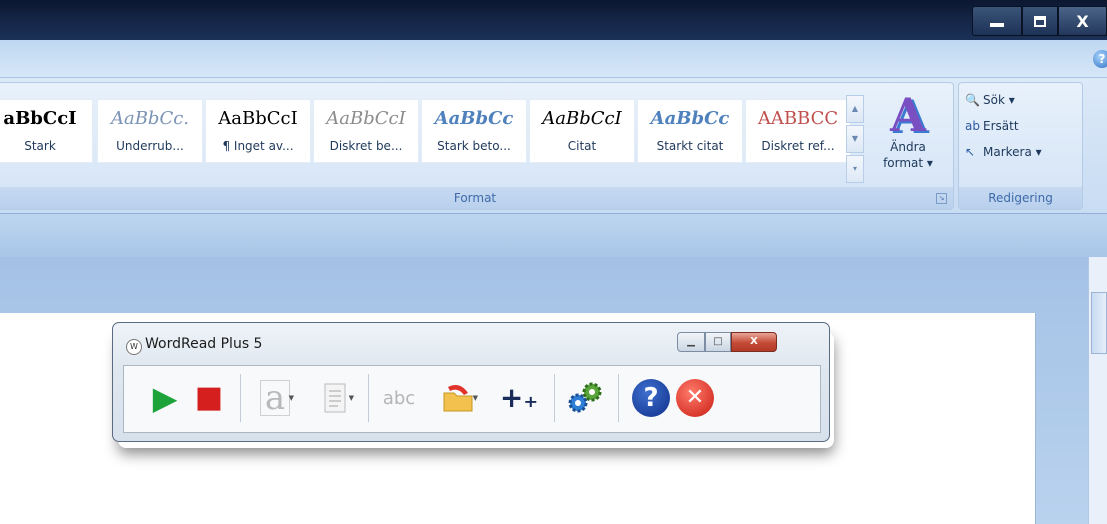 This screenshot has width=1107, height=524. I want to click on wordread-window-controls: ▁ □ X, so click(747, 342).